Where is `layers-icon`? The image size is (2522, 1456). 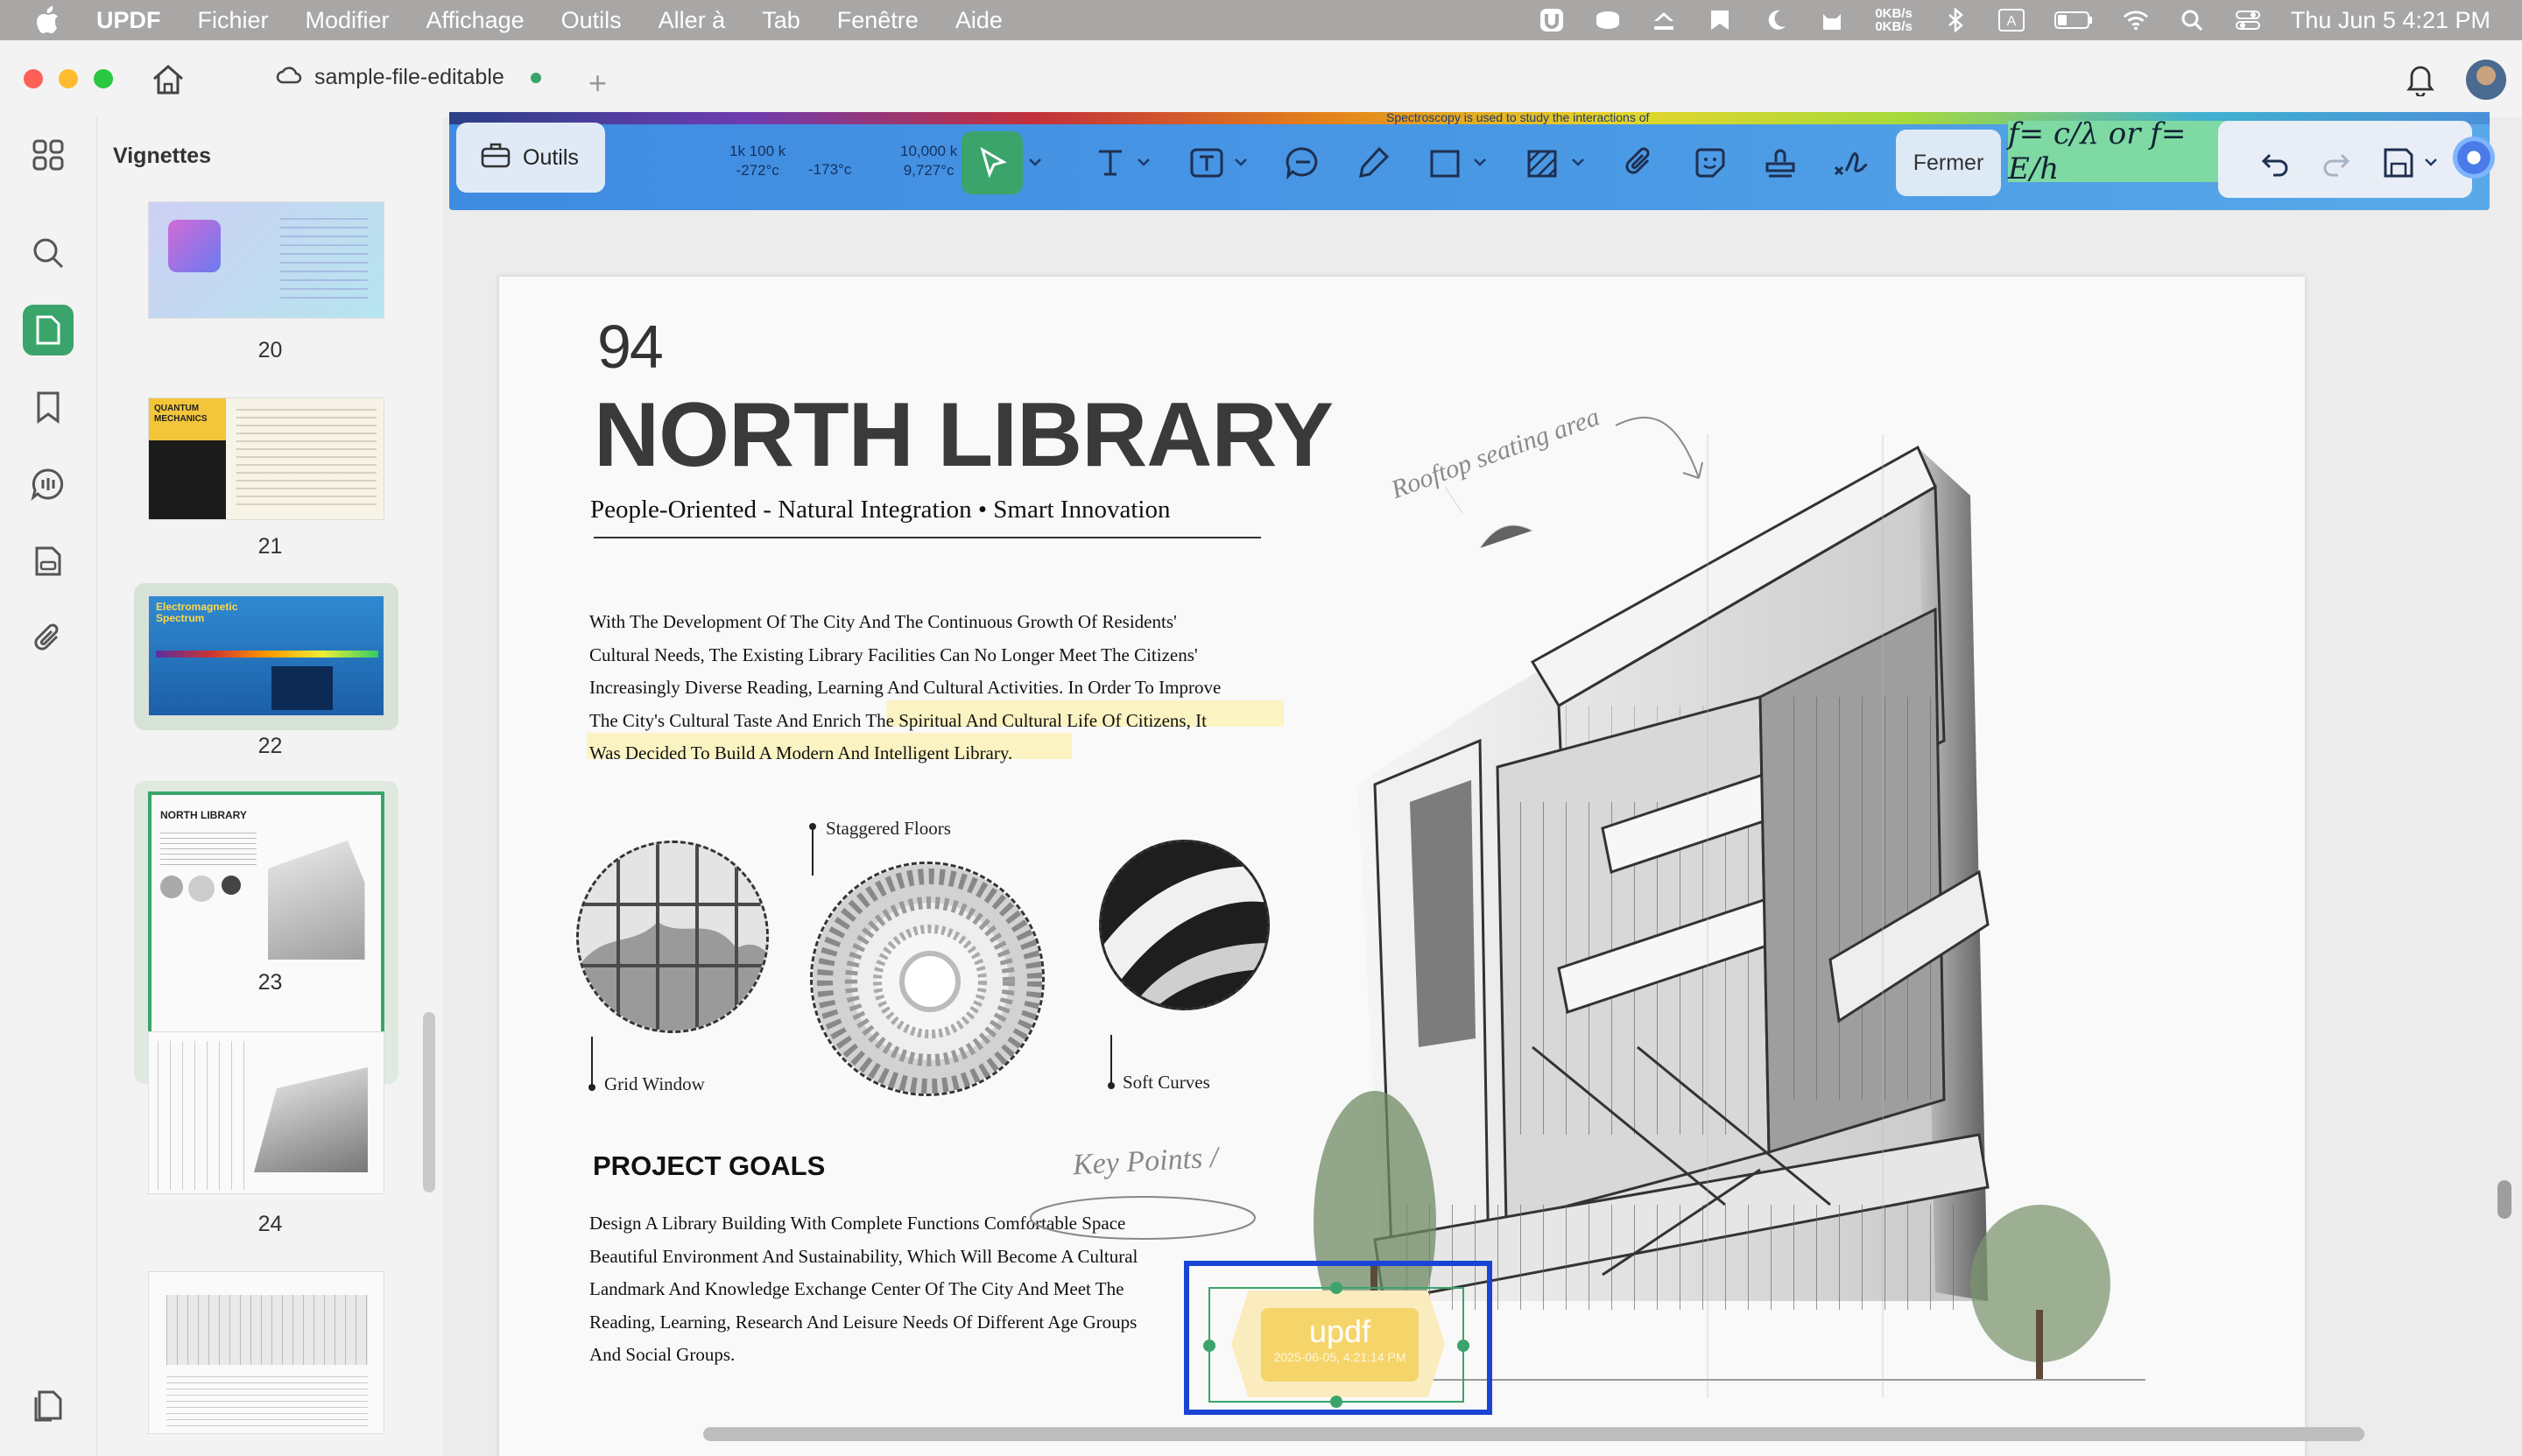 layers-icon is located at coordinates (48, 1405).